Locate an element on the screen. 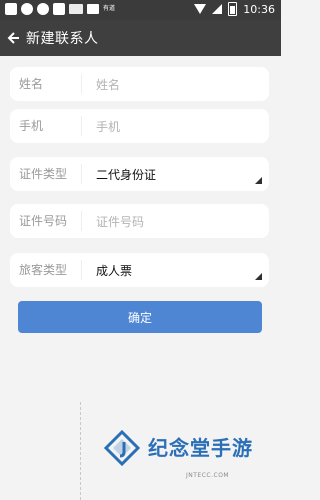 This screenshot has width=320, height=500. watermark-url: JNTECC.COM is located at coordinates (208, 475).